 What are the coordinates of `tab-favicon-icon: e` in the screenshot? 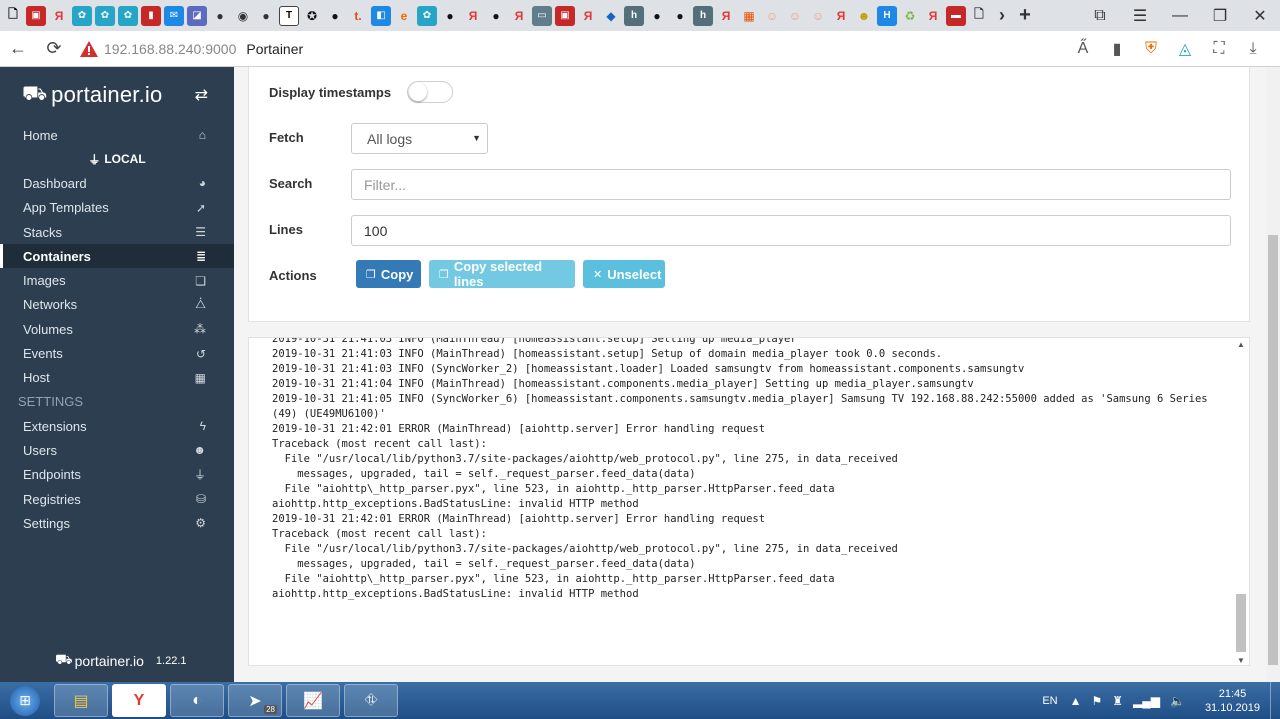 It's located at (404, 16).